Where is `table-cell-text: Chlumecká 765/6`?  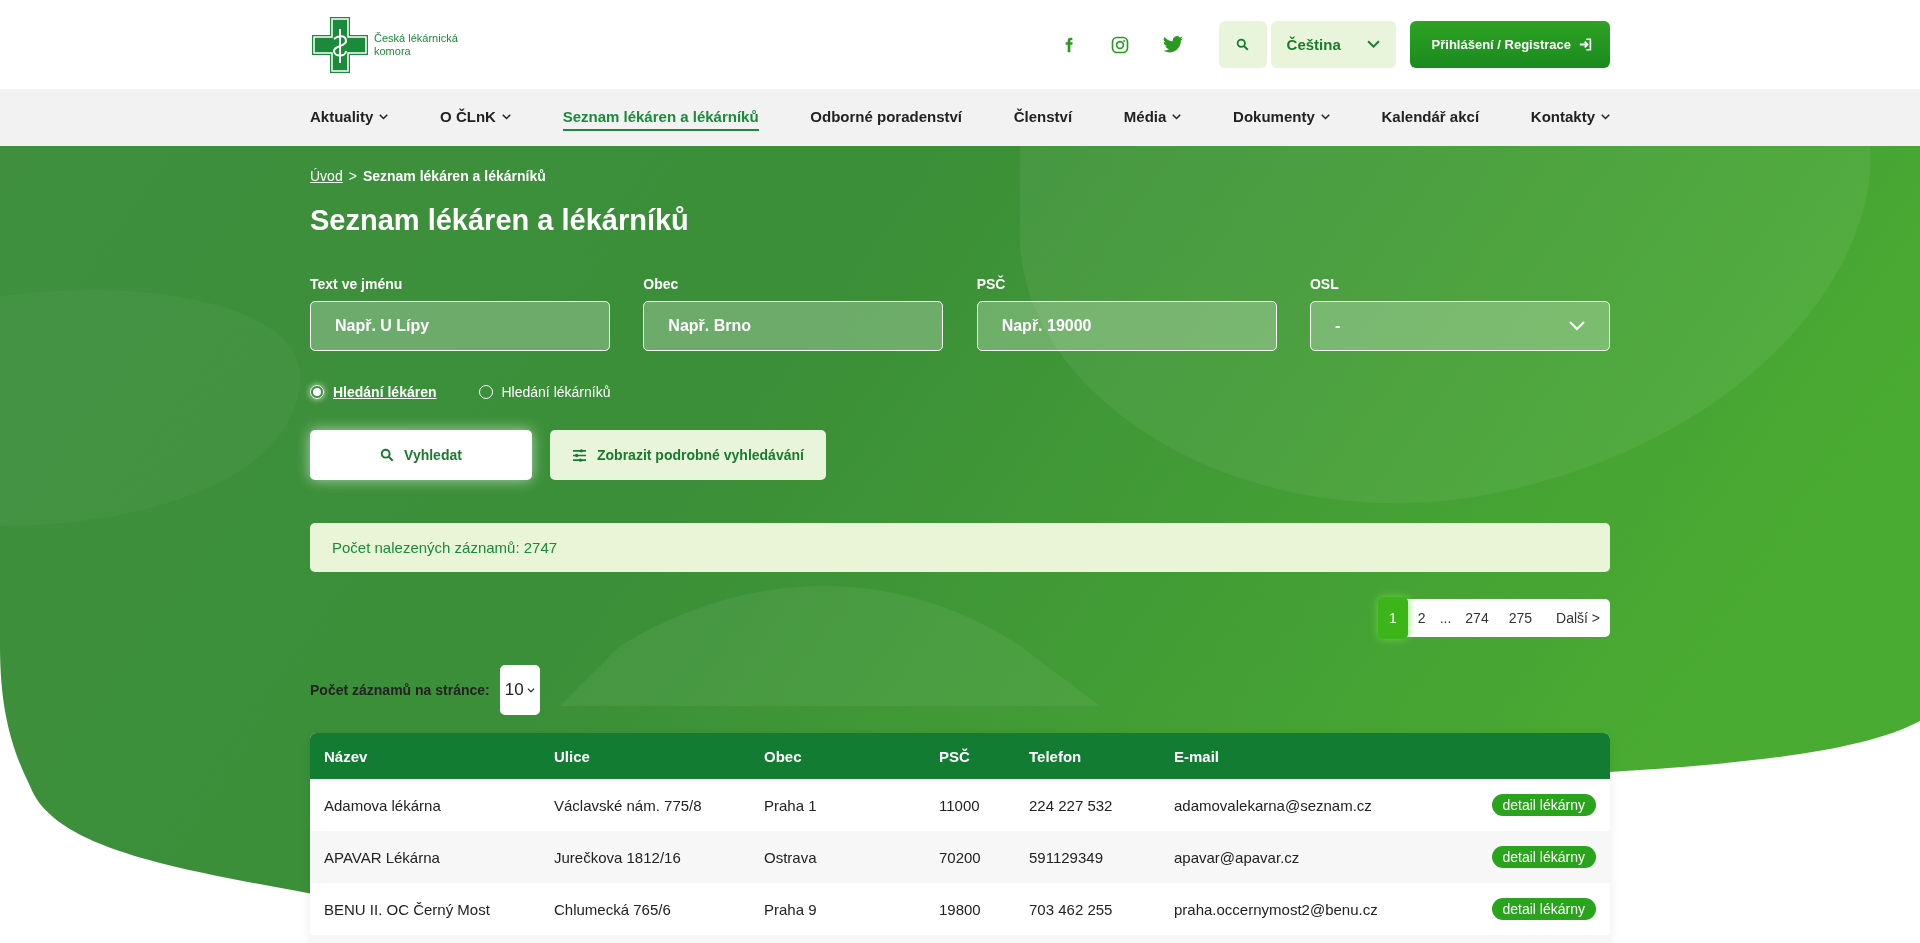 table-cell-text: Chlumecká 765/6 is located at coordinates (613, 909).